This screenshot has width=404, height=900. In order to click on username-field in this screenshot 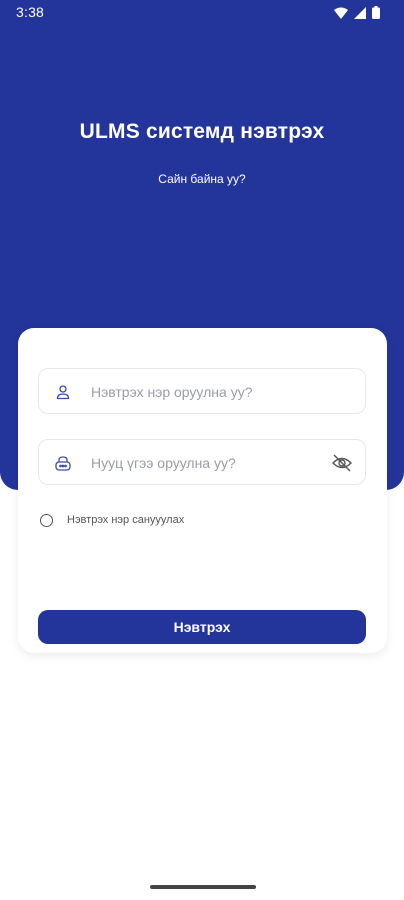, I will do `click(202, 391)`.